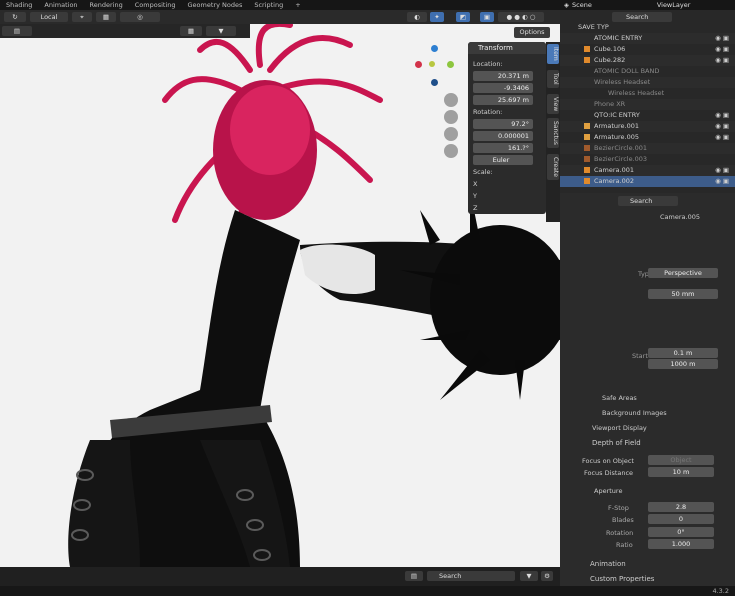  I want to click on list-item: Cube.106, so click(609, 49).